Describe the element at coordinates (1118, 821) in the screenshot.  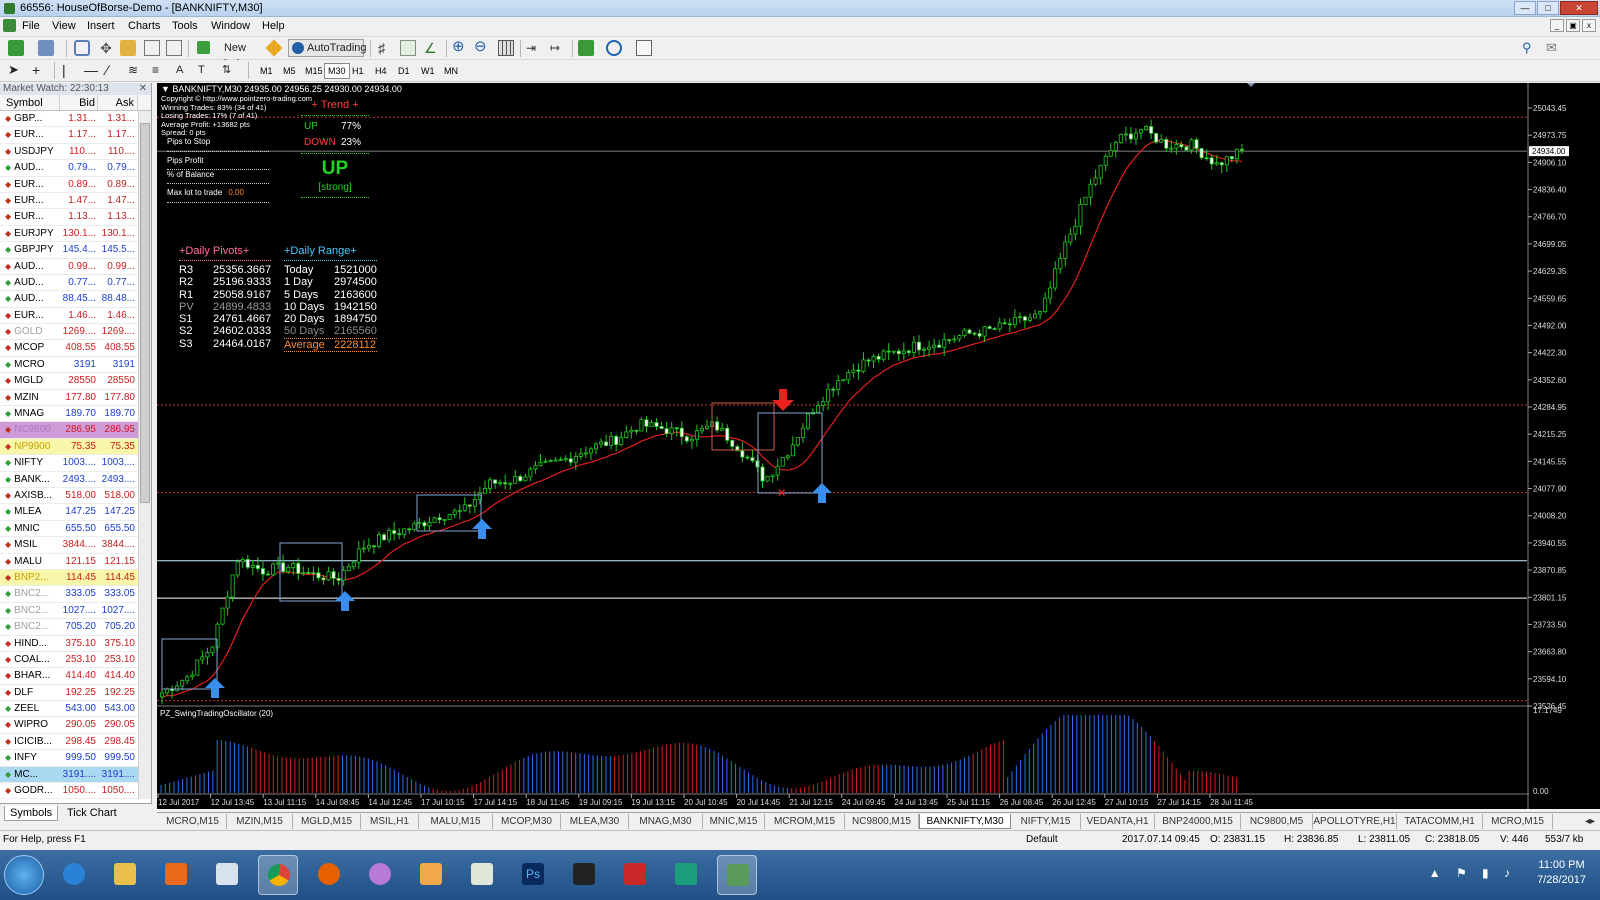
I see `chart-tab: VEDANTA,H1` at that location.